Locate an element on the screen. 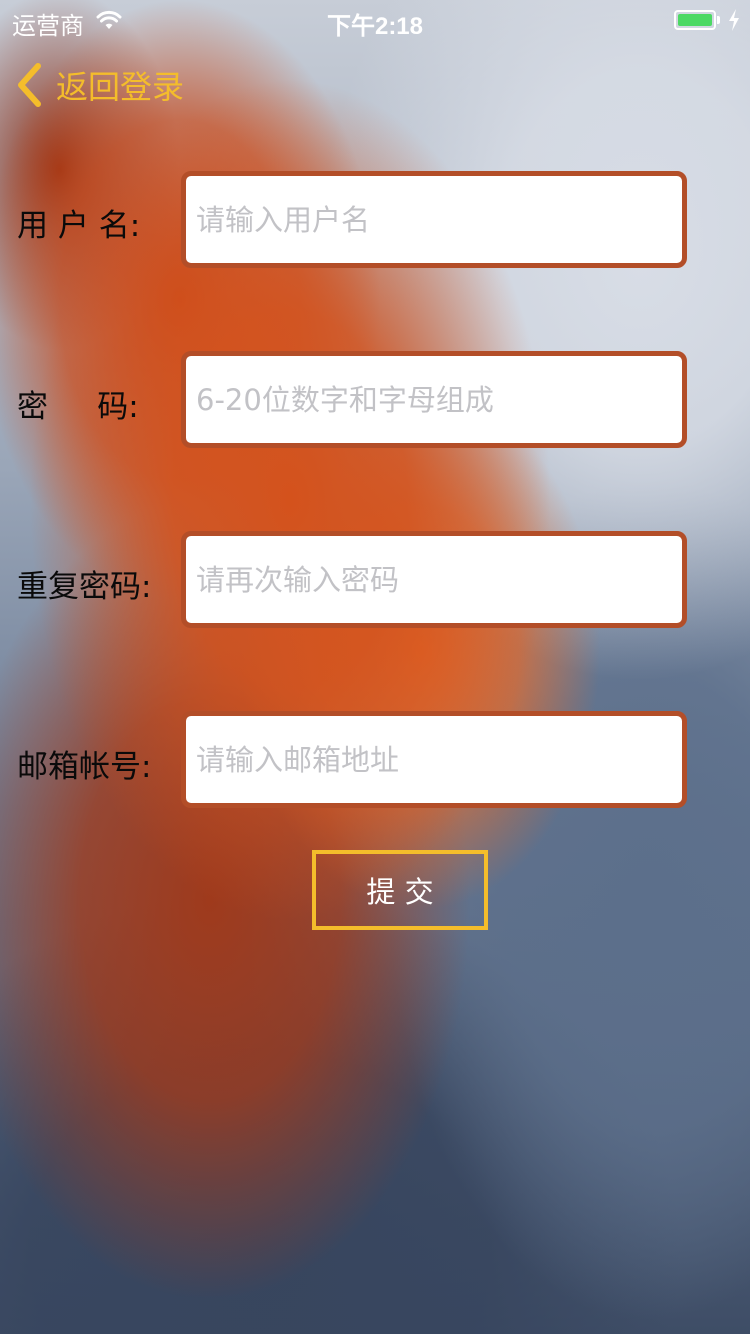 This screenshot has height=1334, width=750. password-label: 密 码: is located at coordinates (78, 407).